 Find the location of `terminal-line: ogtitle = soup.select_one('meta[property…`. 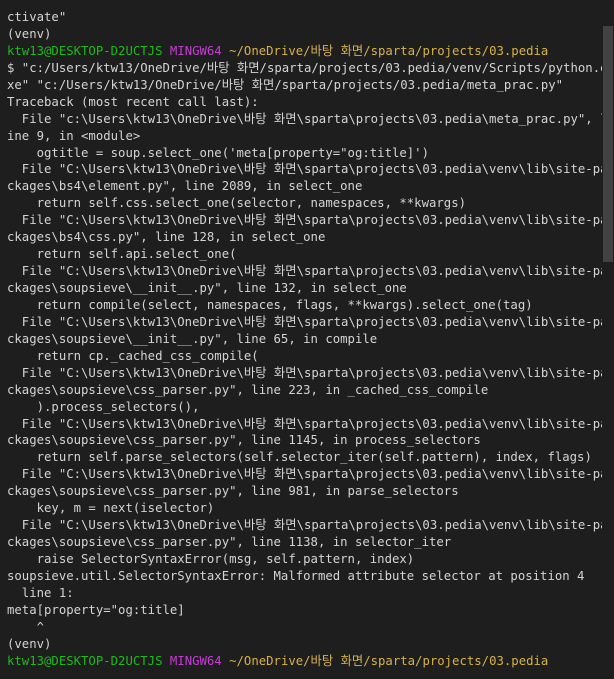

terminal-line: ogtitle = soup.select_one('meta[property… is located at coordinates (218, 152).